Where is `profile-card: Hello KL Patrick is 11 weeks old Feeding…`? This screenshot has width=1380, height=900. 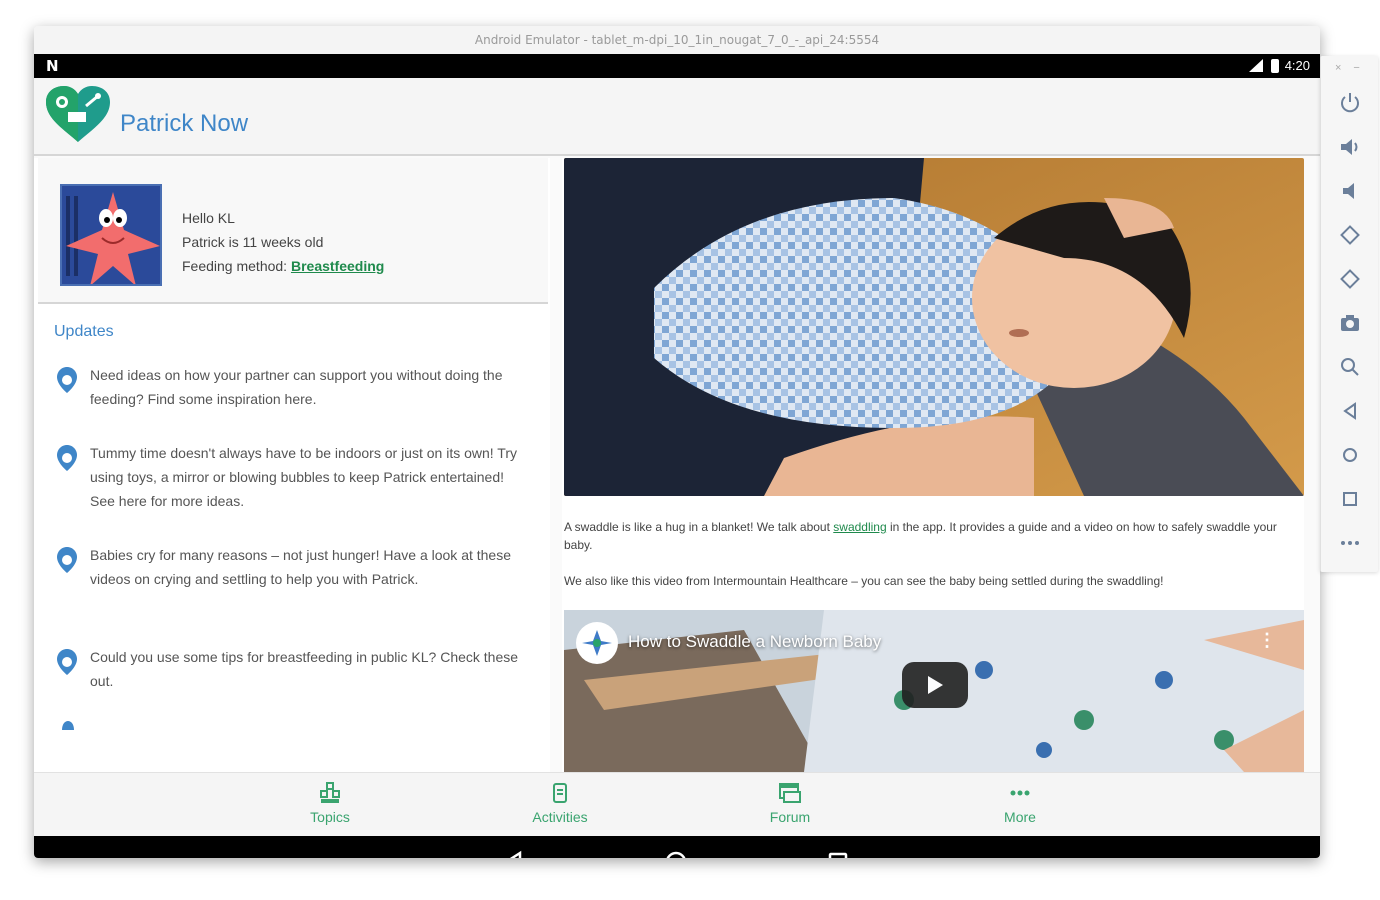 profile-card: Hello KL Patrick is 11 weeks old Feeding… is located at coordinates (293, 231).